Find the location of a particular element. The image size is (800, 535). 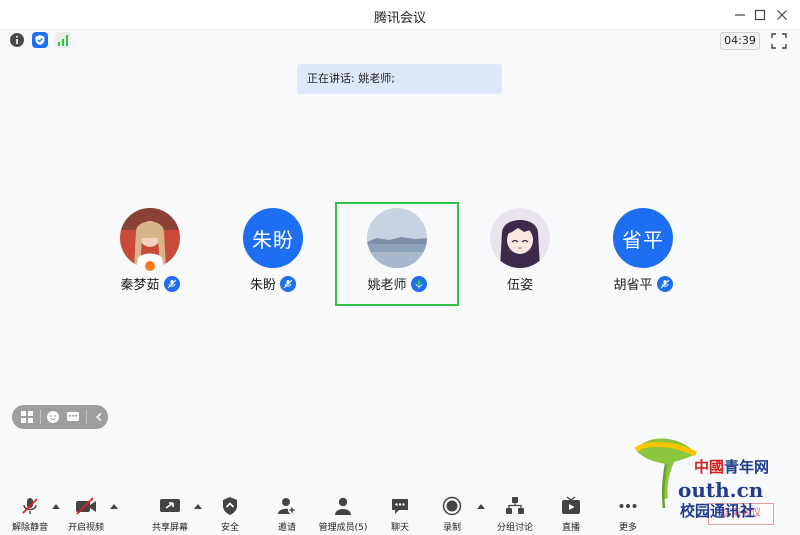

participant-tile: 姚老师 is located at coordinates (397, 256).